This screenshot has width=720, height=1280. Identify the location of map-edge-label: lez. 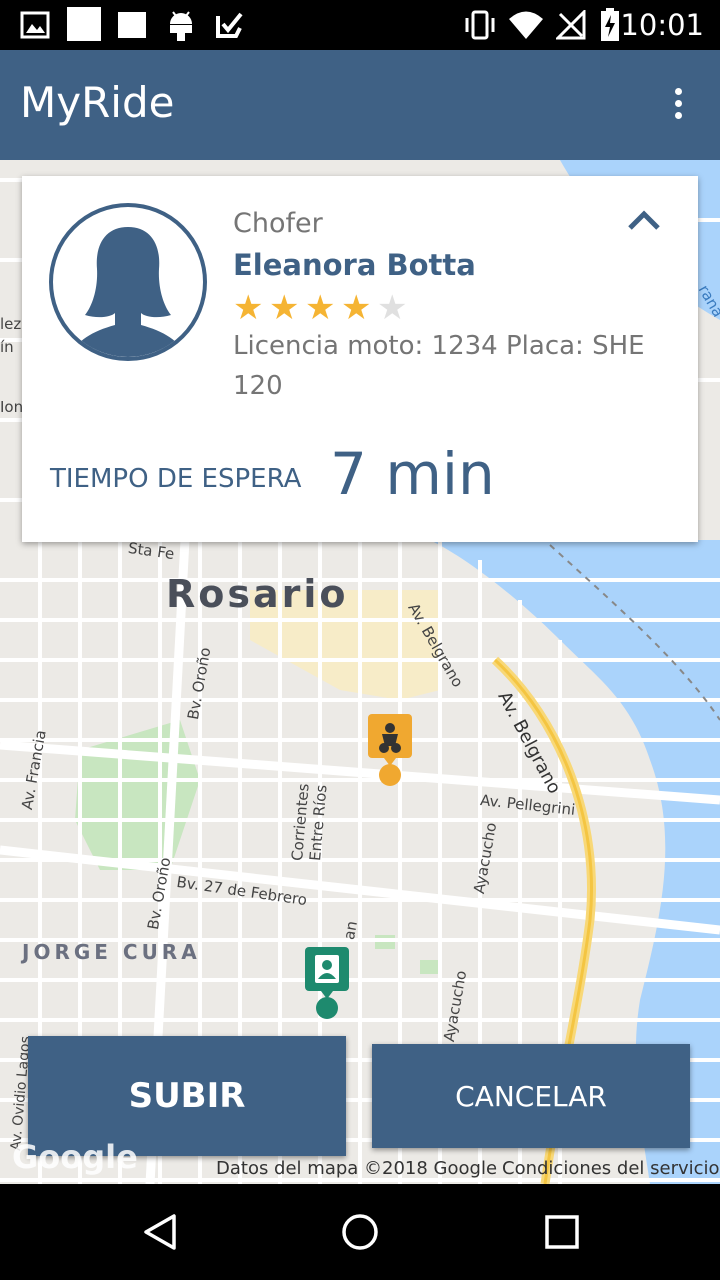
(11, 324).